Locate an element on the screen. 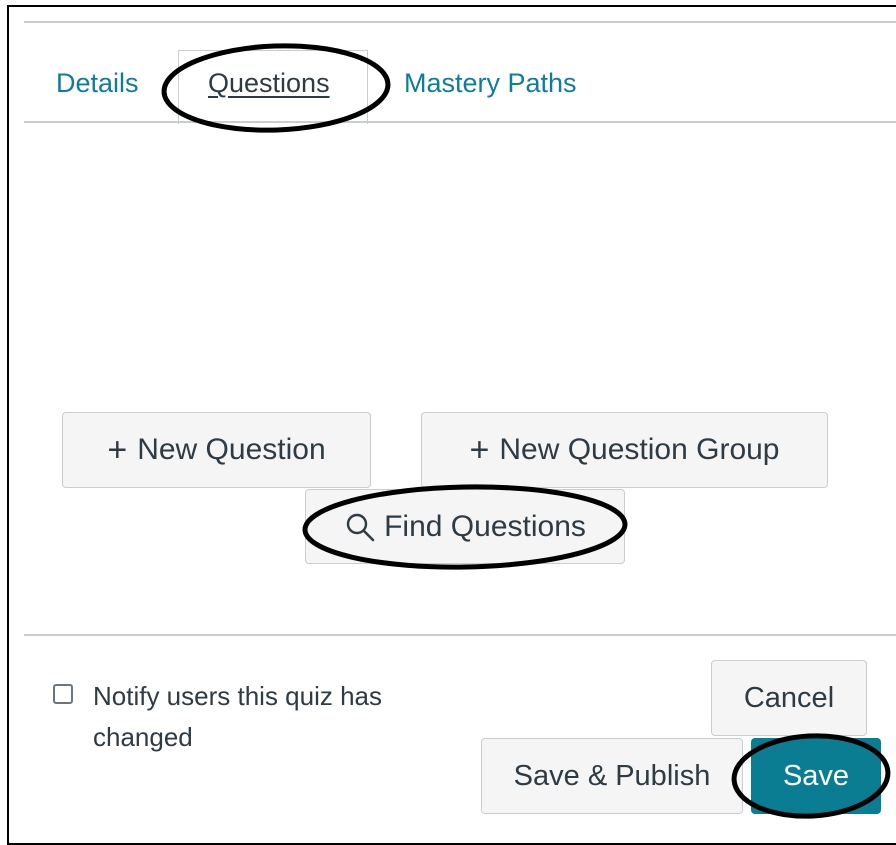 The width and height of the screenshot is (896, 845). tab-bar-divider is located at coordinates (460, 122).